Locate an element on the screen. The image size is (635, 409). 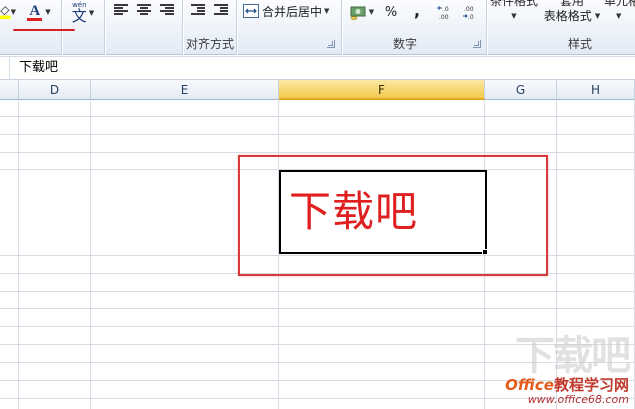
font-color-letter: A is located at coordinates (35, 11).